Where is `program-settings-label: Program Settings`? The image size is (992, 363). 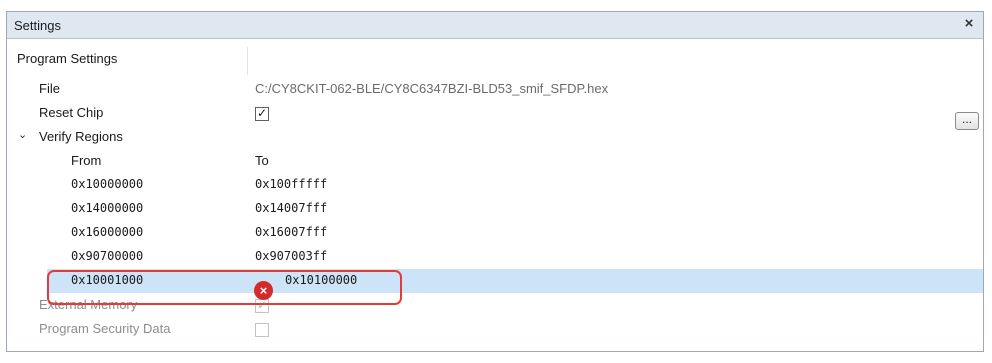 program-settings-label: Program Settings is located at coordinates (67, 58).